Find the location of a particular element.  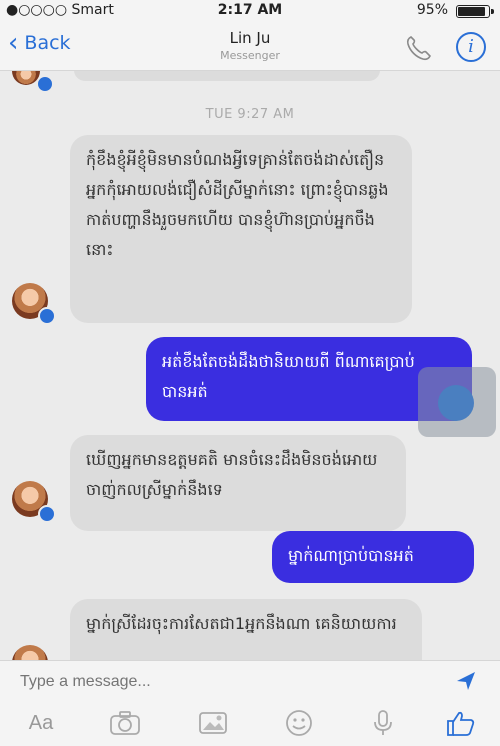

avatar is located at coordinates (30, 652).